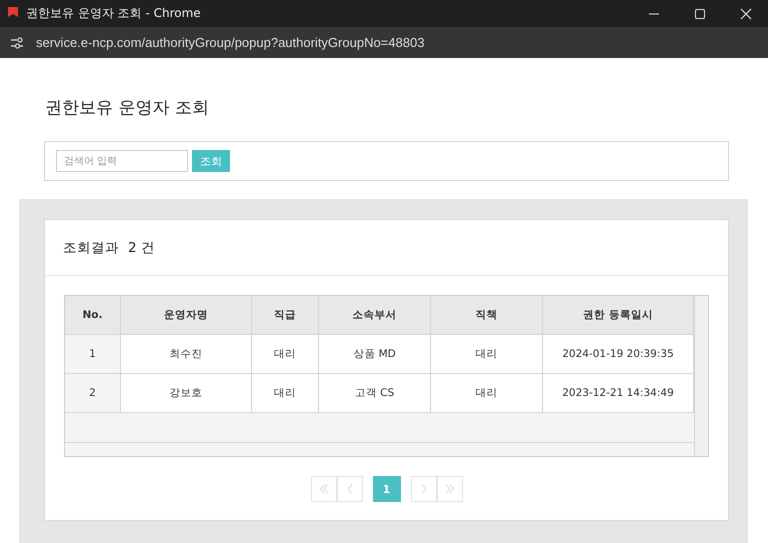 Image resolution: width=768 pixels, height=543 pixels. I want to click on table-cell: 강보호, so click(186, 393).